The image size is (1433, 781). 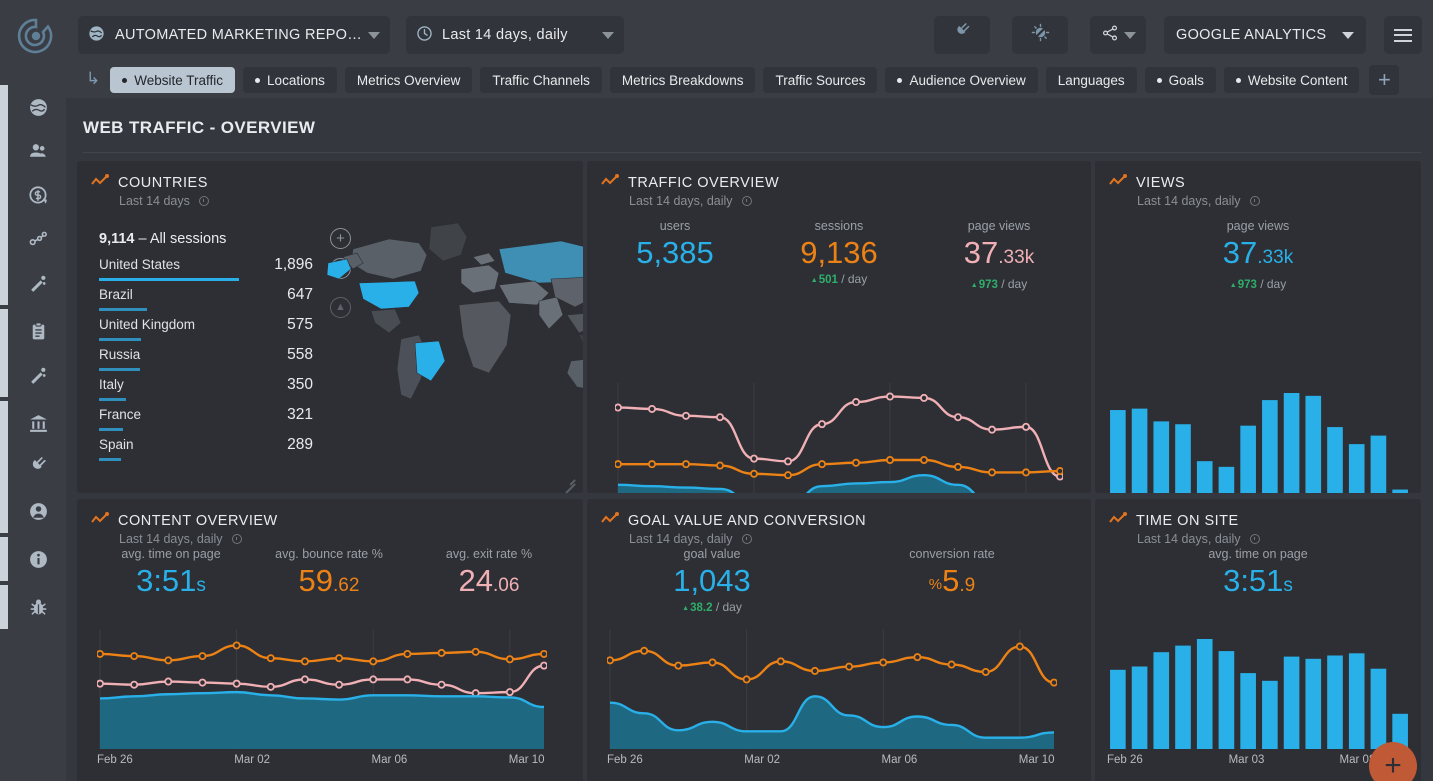 What do you see at coordinates (234, 35) in the screenshot?
I see `report-selector: AUTOMATED MARKETING REPORTS` at bounding box center [234, 35].